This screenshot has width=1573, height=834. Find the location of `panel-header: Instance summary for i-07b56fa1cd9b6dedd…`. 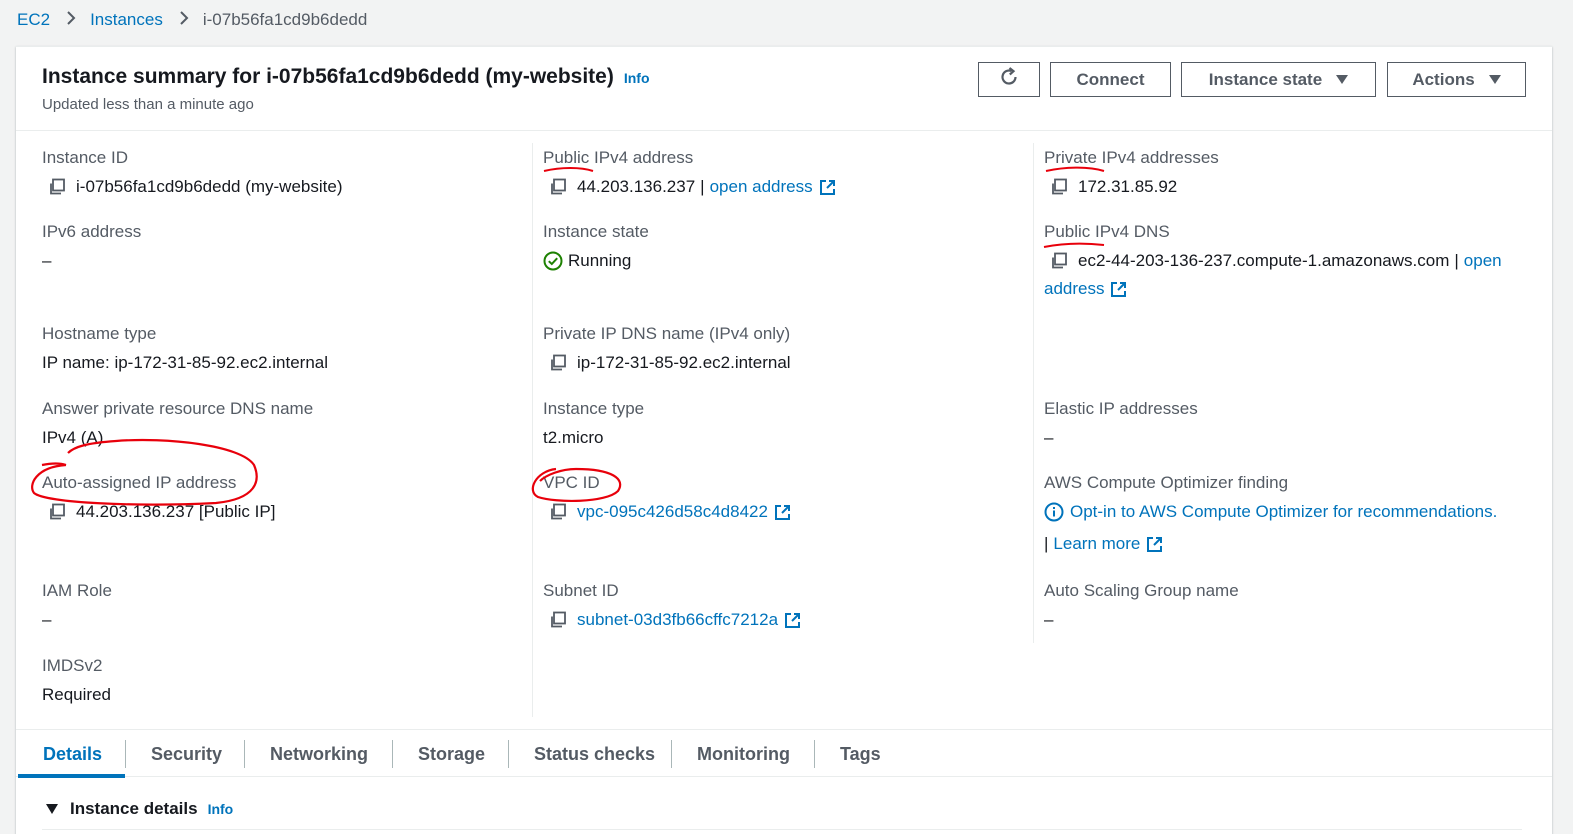

panel-header: Instance summary for i-07b56fa1cd9b6dedd… is located at coordinates (784, 89).